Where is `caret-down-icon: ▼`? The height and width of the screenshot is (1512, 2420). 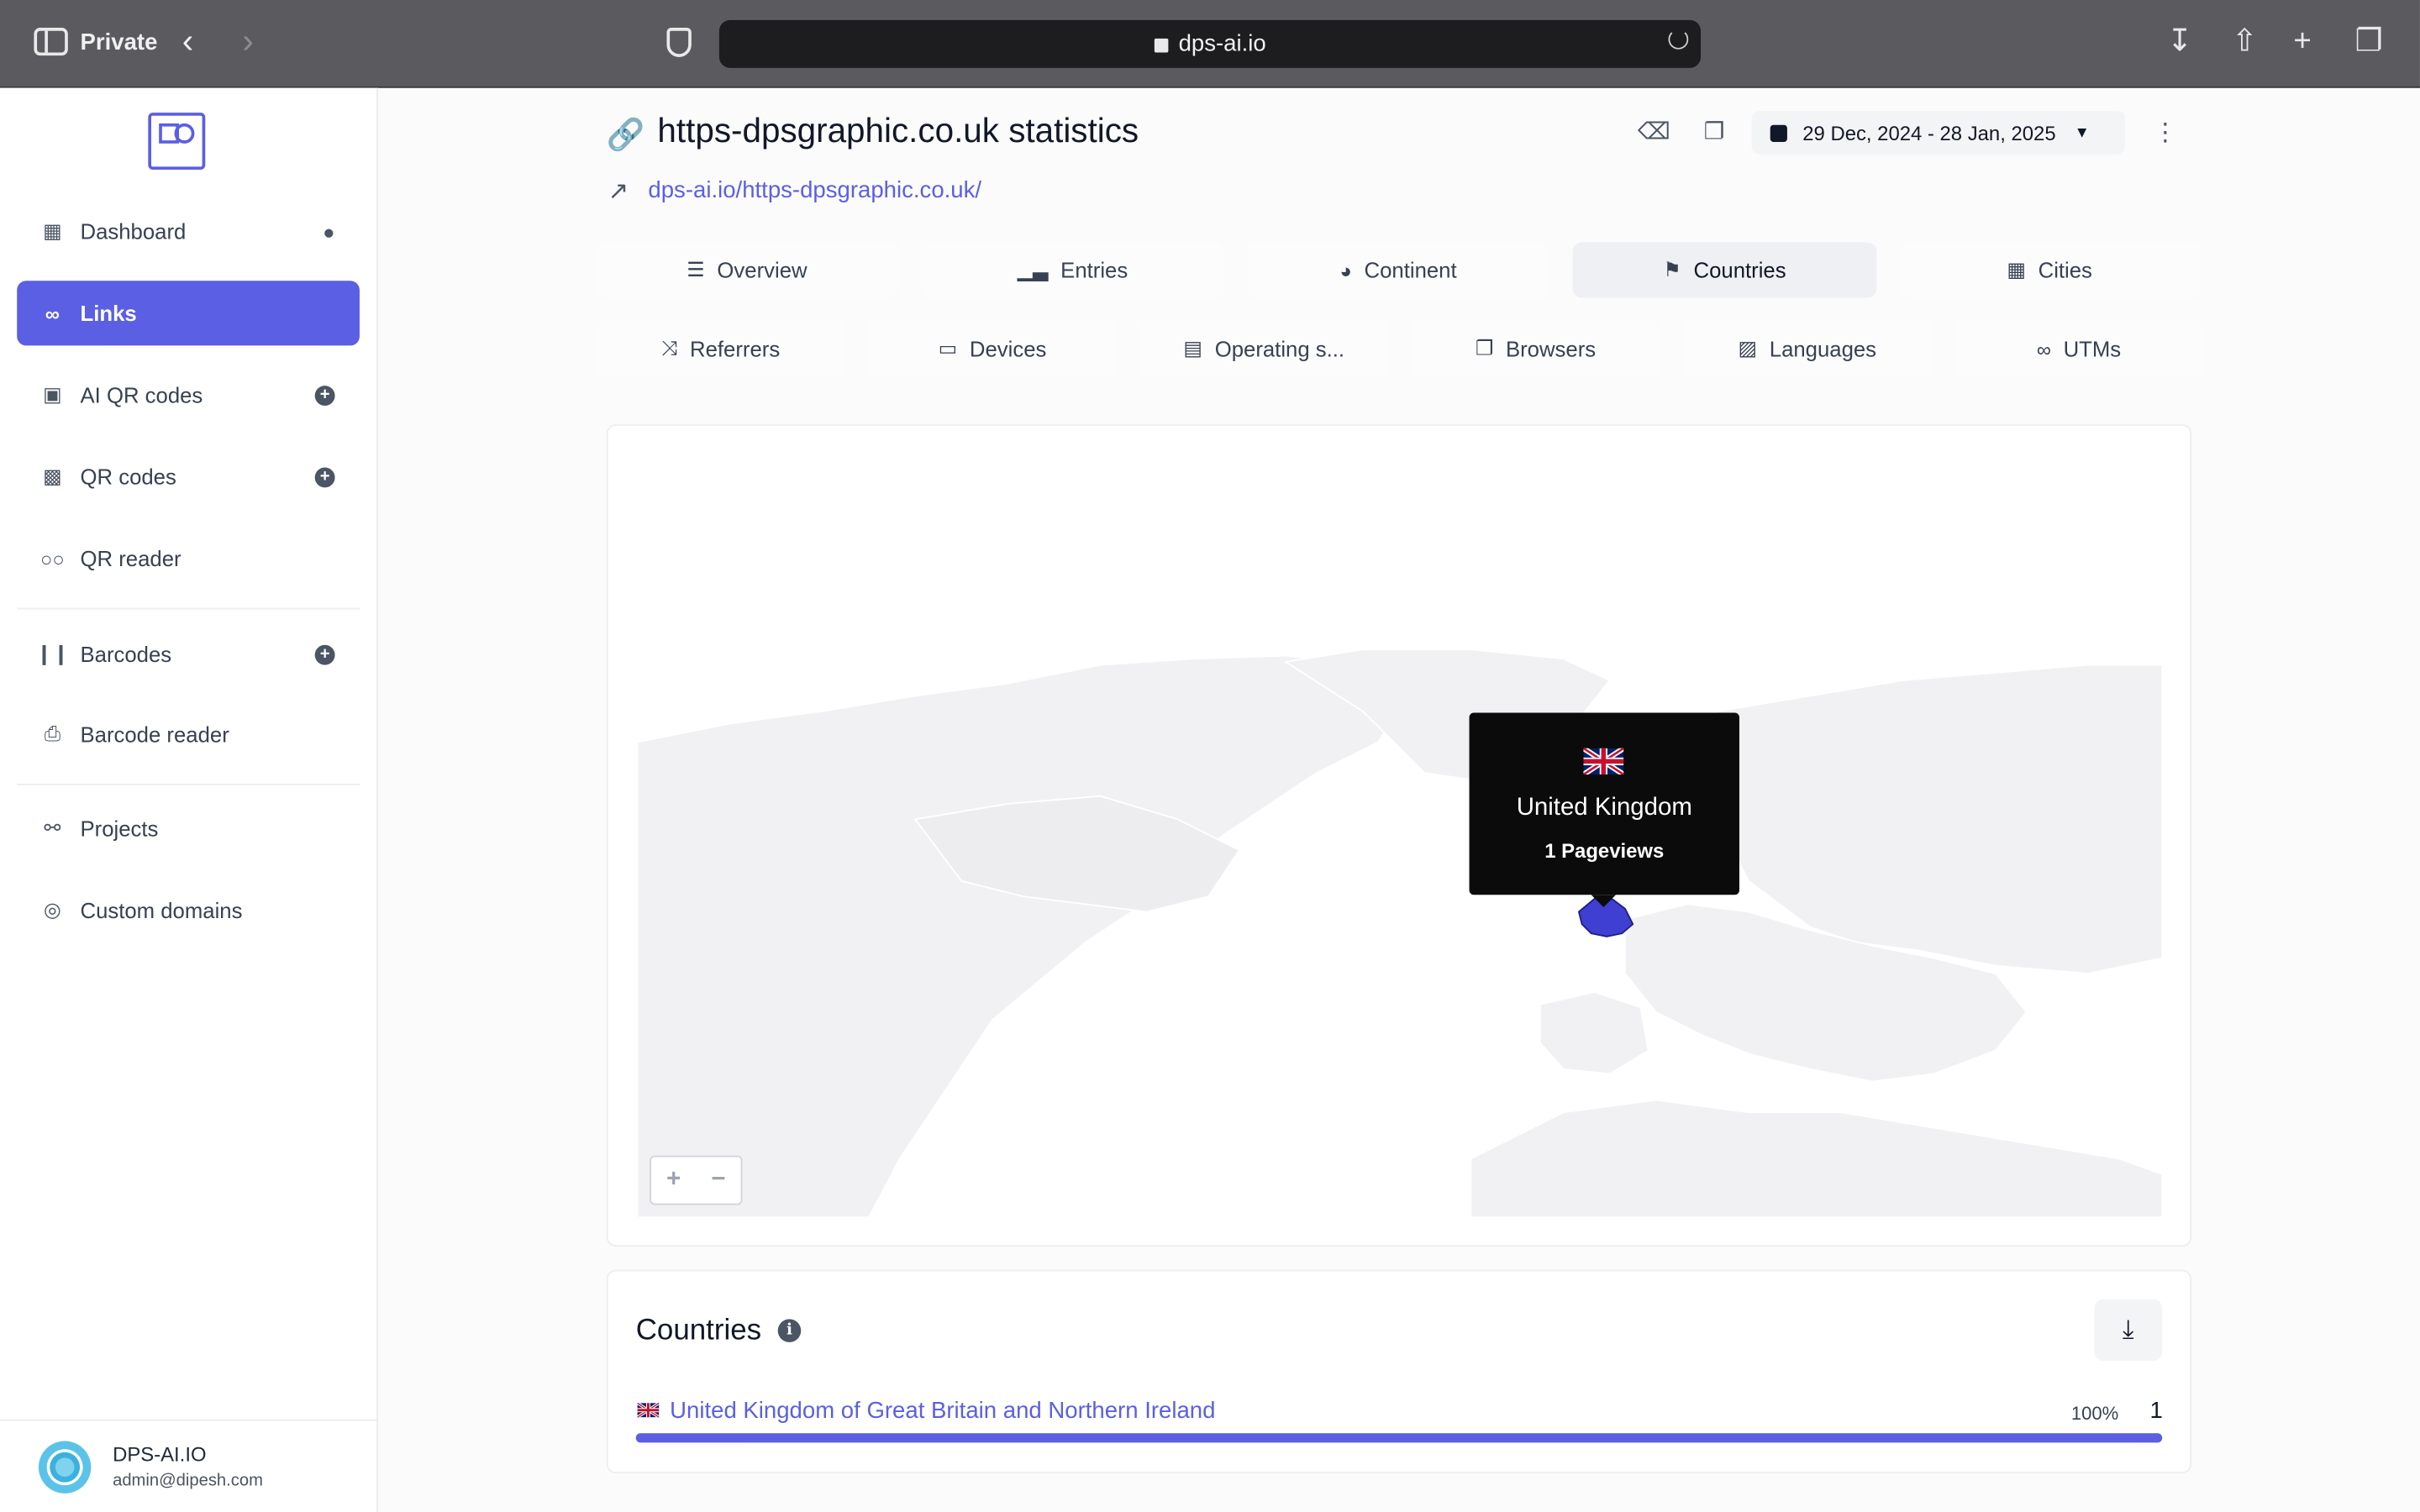
caret-down-icon: ▼ is located at coordinates (2082, 132).